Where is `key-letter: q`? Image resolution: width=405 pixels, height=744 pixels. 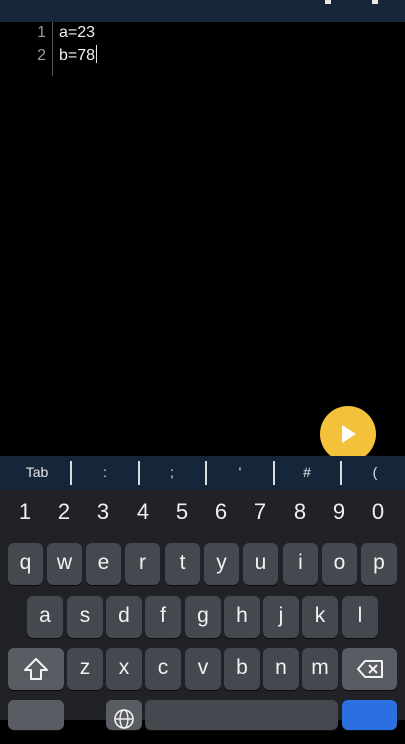 key-letter: q is located at coordinates (25, 564).